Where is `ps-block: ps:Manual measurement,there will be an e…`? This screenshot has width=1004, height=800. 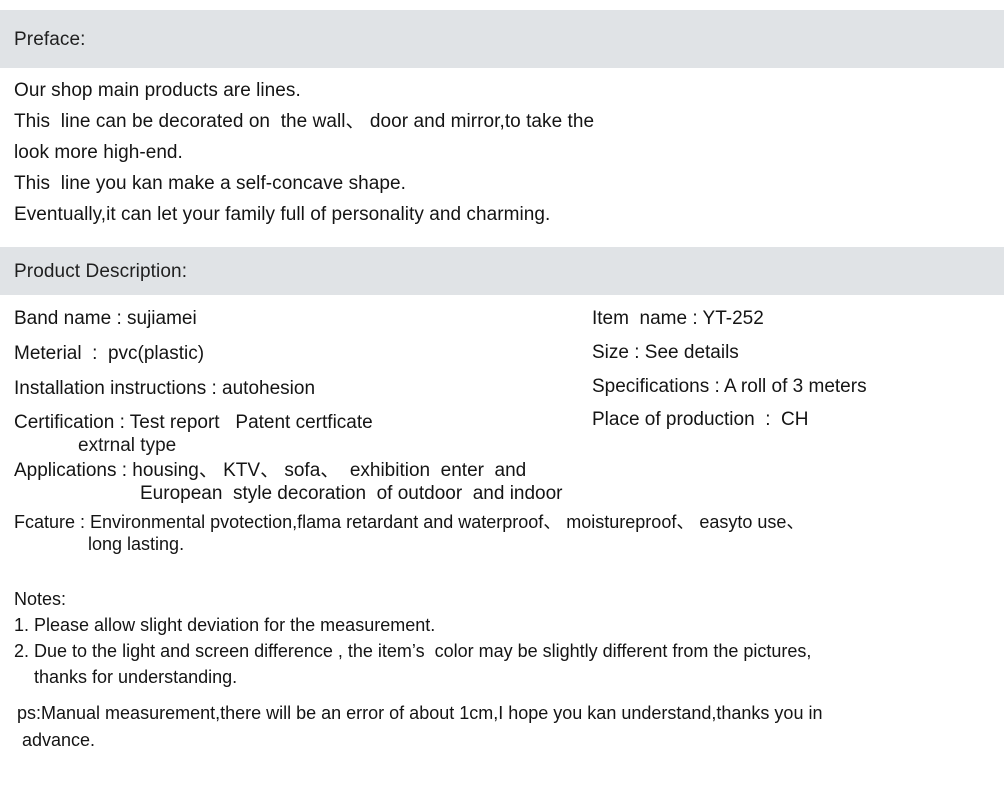
ps-block: ps:Manual measurement,there will be an e… is located at coordinates (419, 727).